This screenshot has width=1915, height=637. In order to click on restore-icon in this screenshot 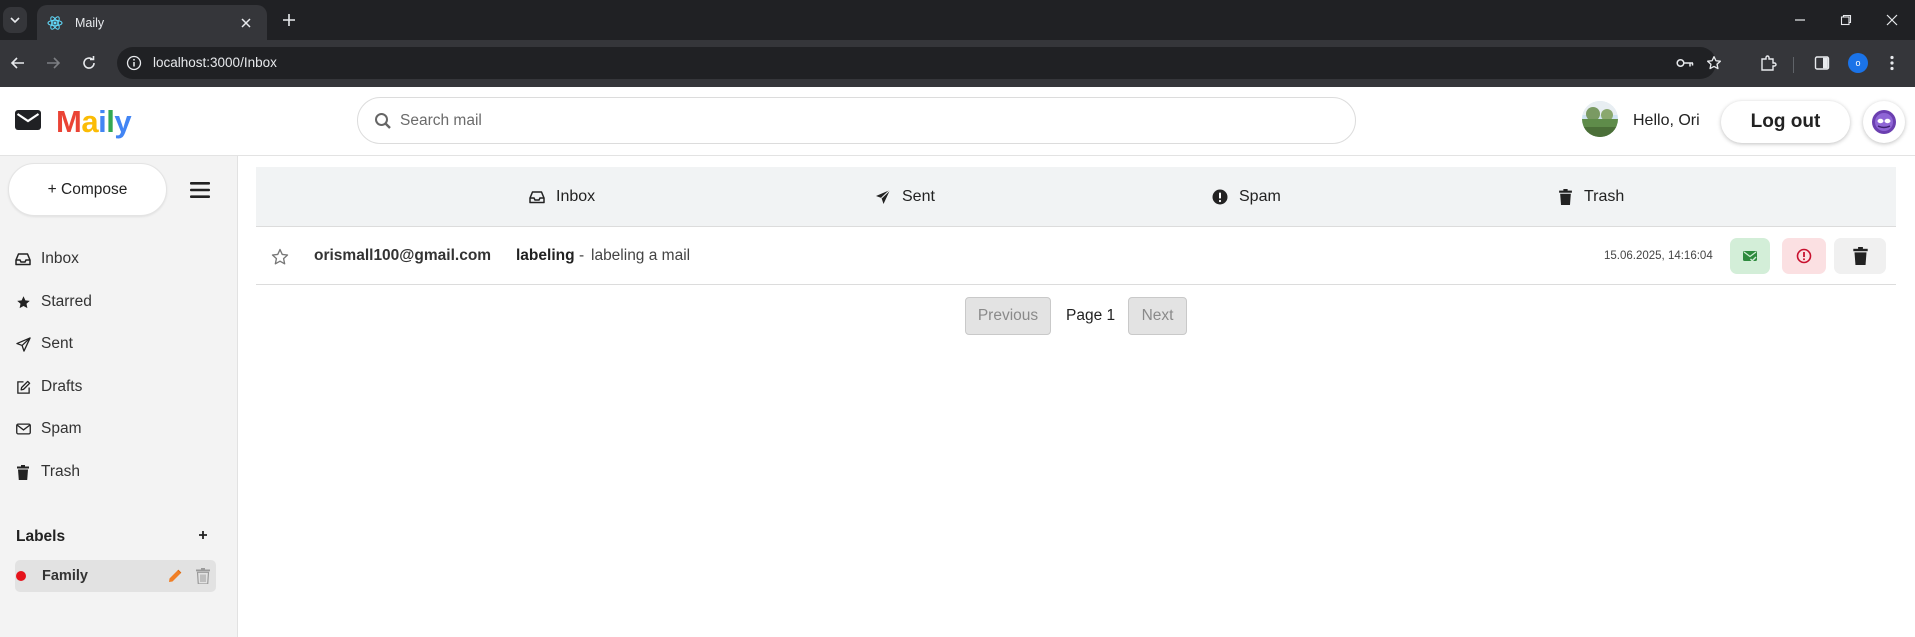, I will do `click(1846, 20)`.